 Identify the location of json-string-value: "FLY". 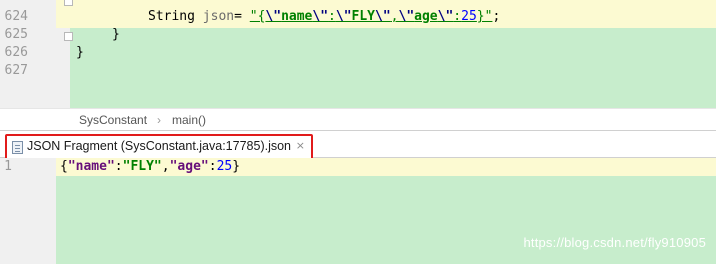
(142, 166).